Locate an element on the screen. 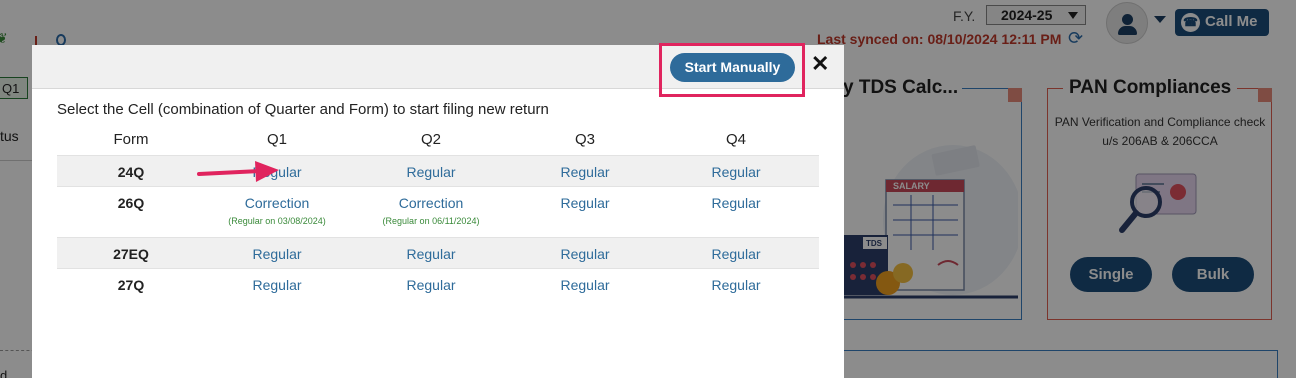 The image size is (1296, 378). arrow-annotation-icon is located at coordinates (238, 171).